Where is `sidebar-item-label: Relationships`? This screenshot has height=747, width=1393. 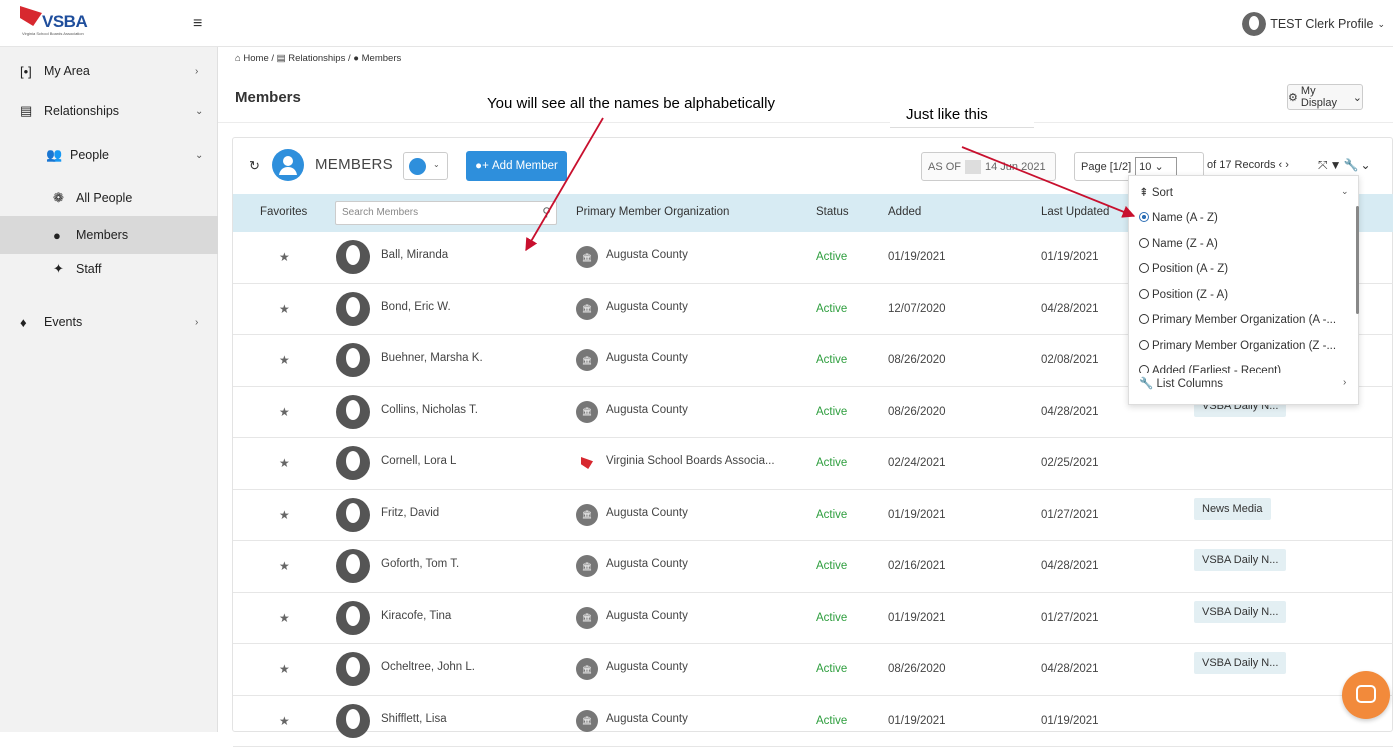
sidebar-item-label: Relationships is located at coordinates (81, 111).